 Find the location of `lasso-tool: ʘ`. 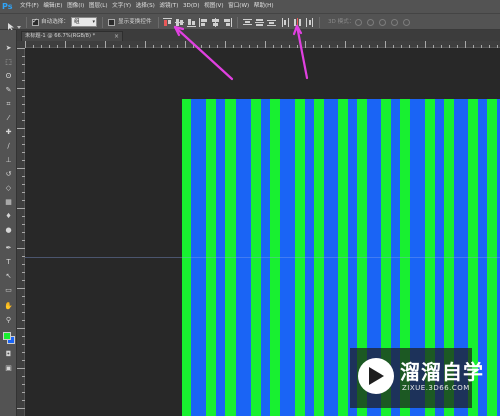

lasso-tool: ʘ is located at coordinates (8, 76).